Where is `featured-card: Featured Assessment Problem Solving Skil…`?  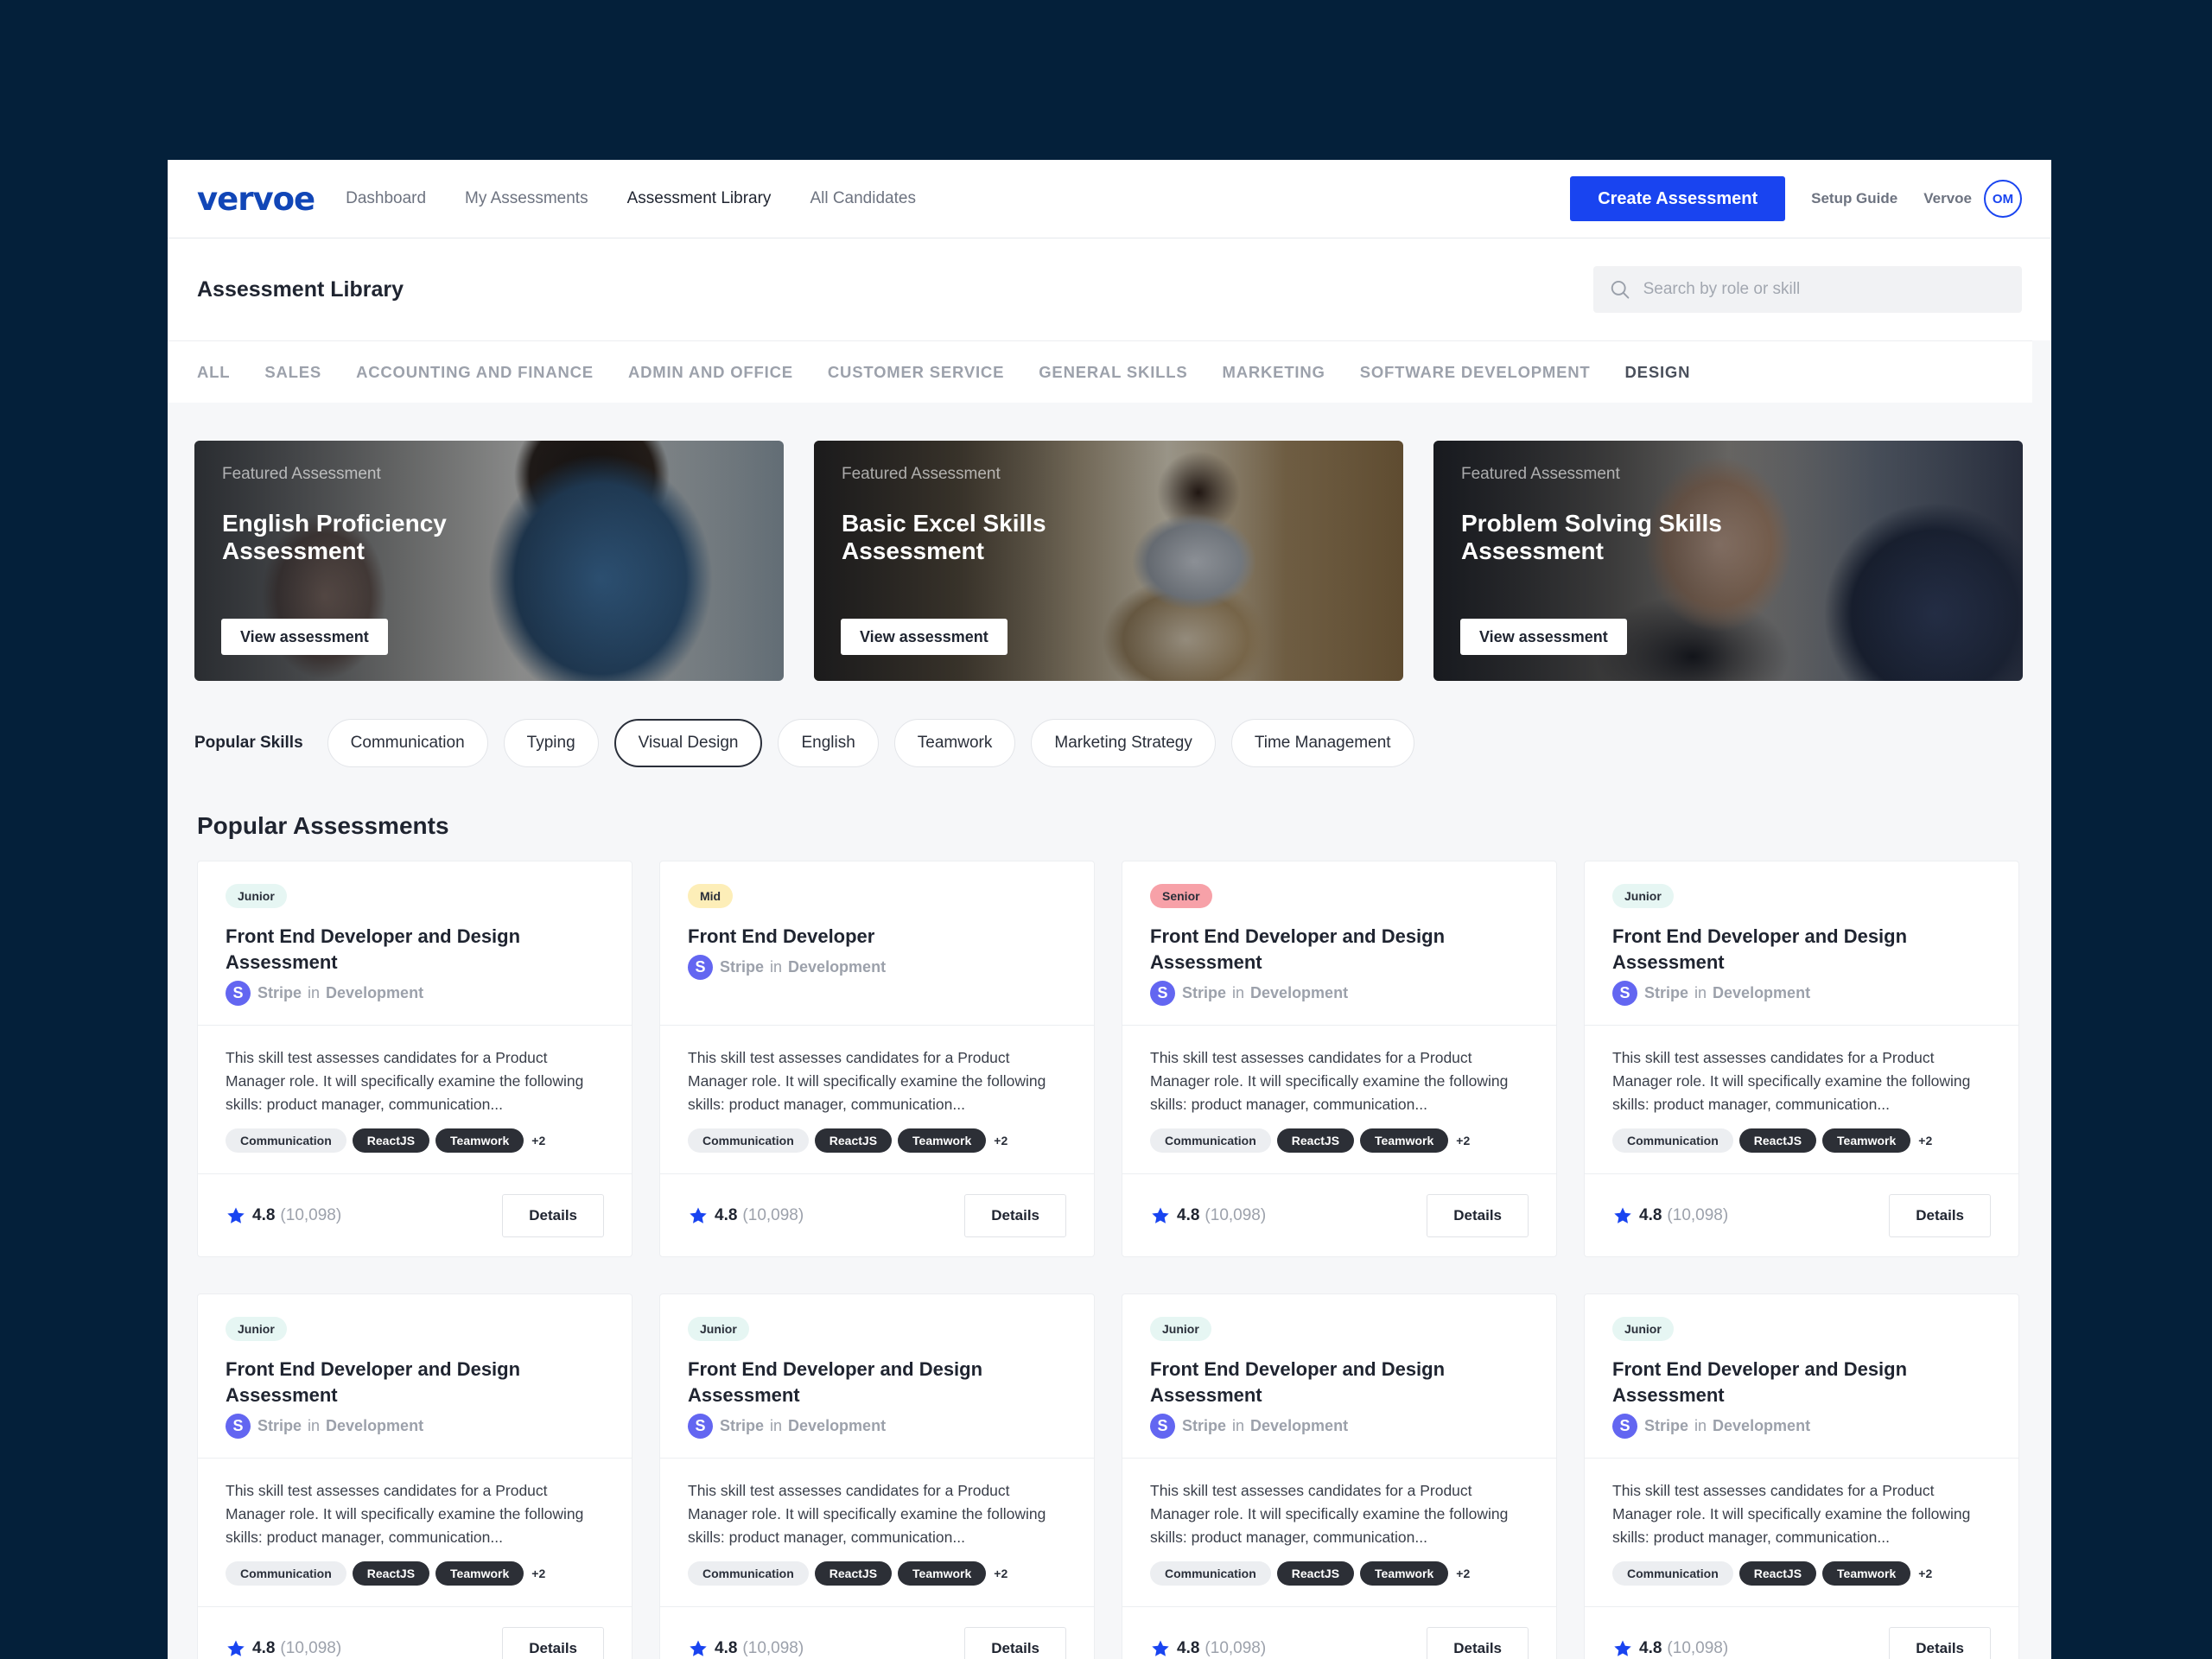
featured-card: Featured Assessment Problem Solving Skil… is located at coordinates (1728, 561).